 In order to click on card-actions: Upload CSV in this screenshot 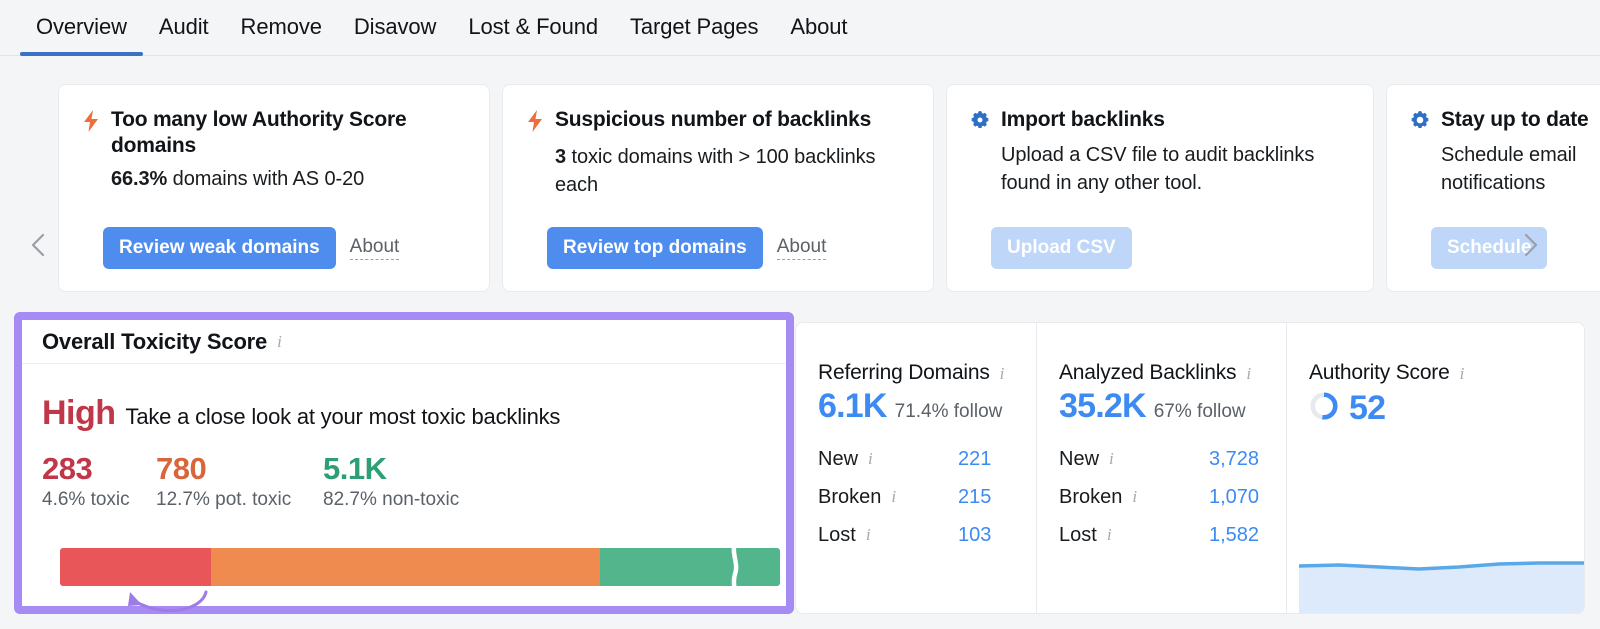, I will do `click(1061, 248)`.